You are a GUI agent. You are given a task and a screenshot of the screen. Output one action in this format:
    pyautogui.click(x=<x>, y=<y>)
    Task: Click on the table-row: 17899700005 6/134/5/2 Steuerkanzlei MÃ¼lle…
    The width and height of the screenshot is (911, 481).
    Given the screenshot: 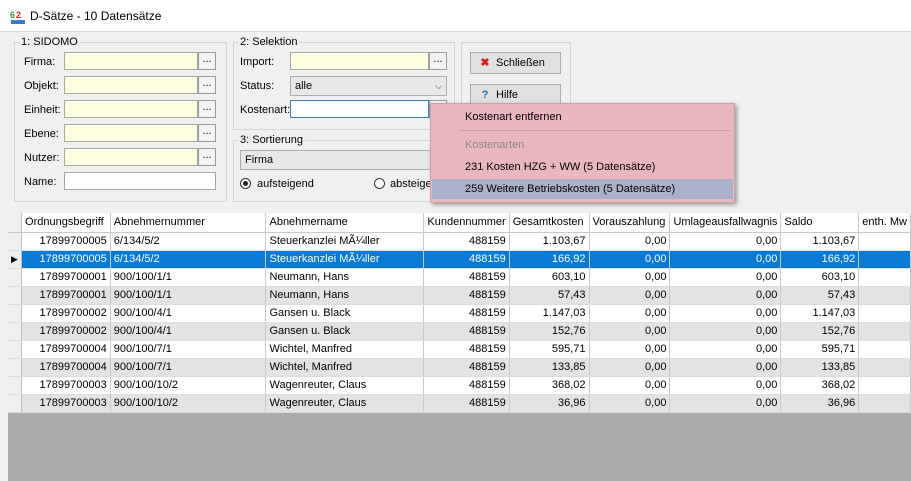 What is the action you would take?
    pyautogui.click(x=459, y=241)
    